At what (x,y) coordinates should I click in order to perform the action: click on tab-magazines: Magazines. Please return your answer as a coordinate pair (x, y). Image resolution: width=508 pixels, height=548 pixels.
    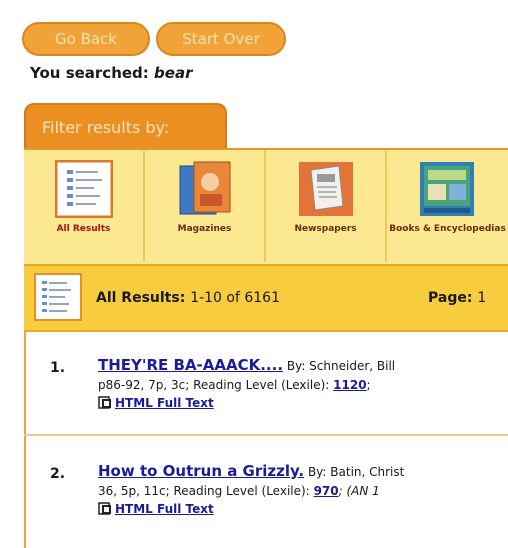
    Looking at the image, I should click on (206, 206).